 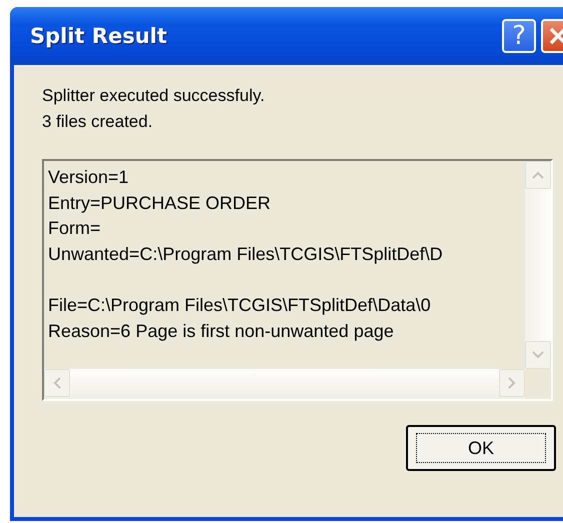 I want to click on help-button: ?, so click(x=519, y=36).